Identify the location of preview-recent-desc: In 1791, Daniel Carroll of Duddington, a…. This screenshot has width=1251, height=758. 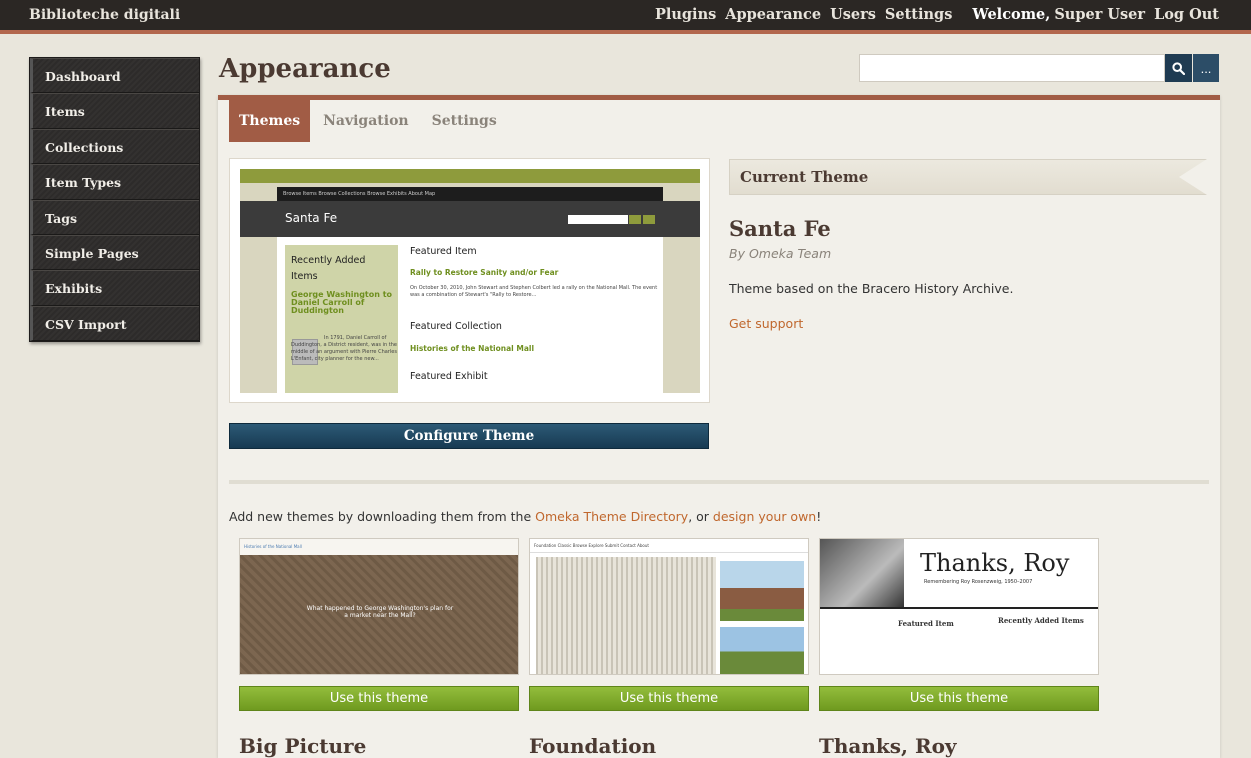
(344, 348).